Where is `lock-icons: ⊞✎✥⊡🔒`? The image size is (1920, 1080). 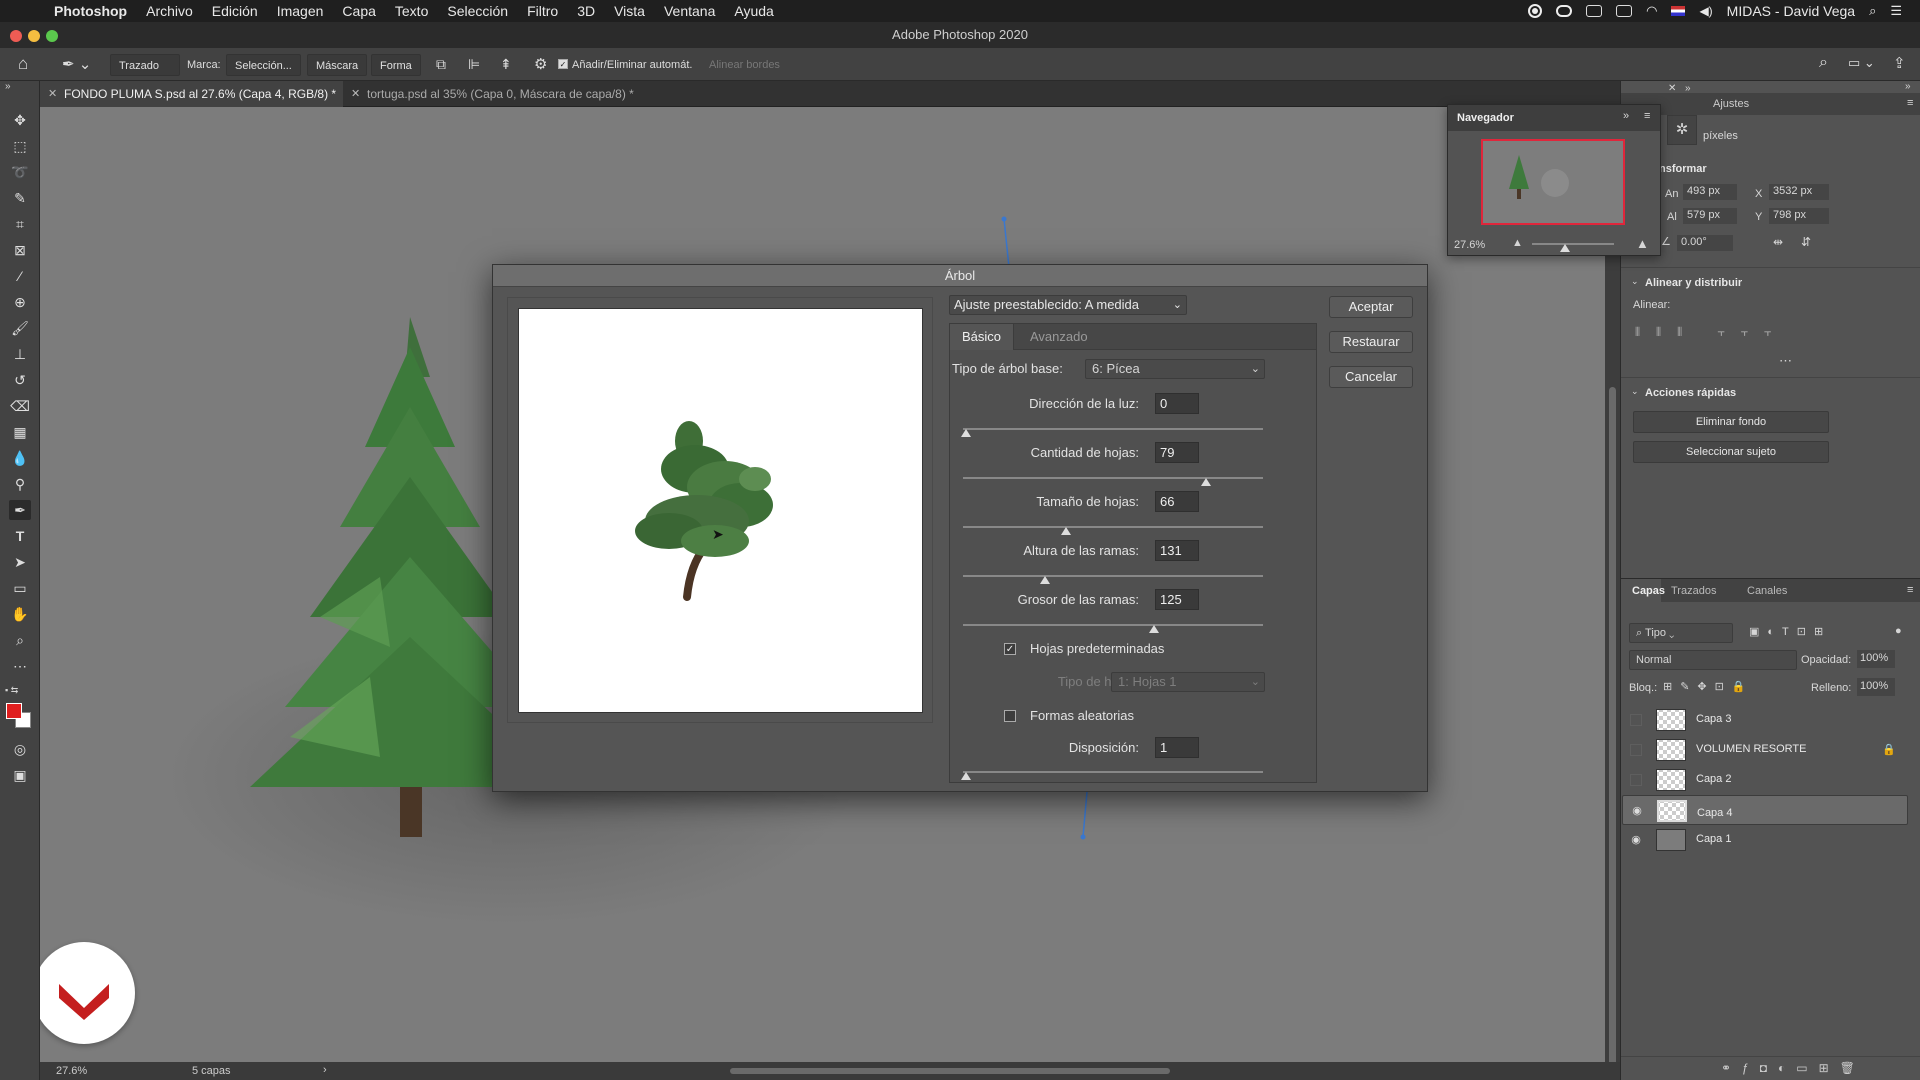
lock-icons: ⊞✎✥⊡🔒 is located at coordinates (1708, 686).